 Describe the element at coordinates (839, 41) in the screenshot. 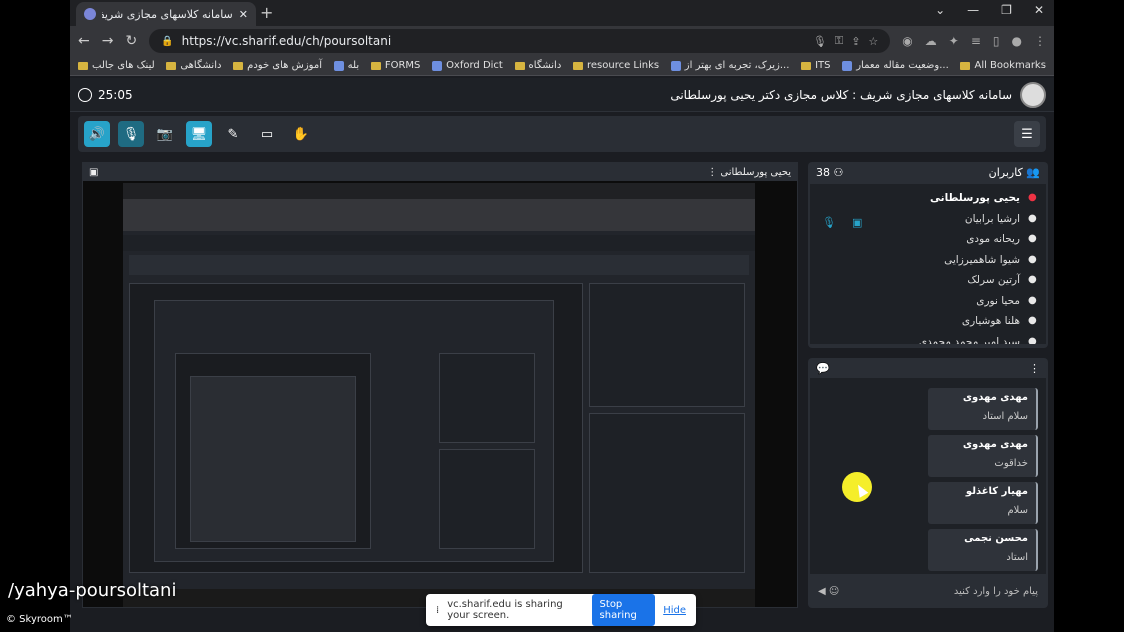

I see `key-icon: ⚿` at that location.